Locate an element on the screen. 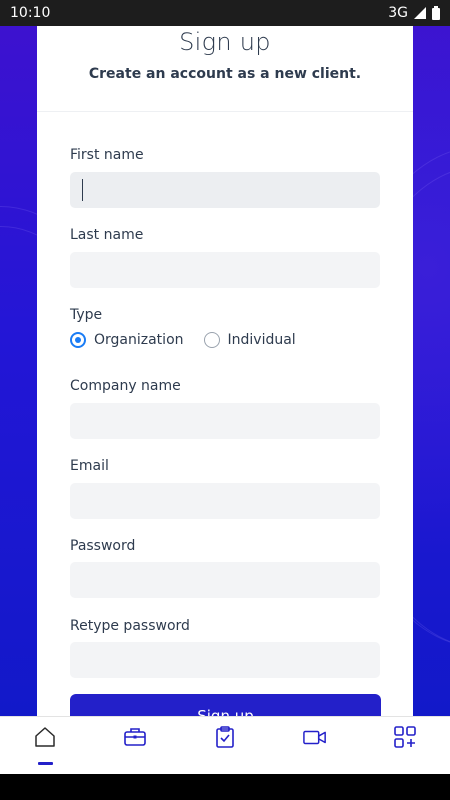 Image resolution: width=450 pixels, height=800 pixels. nav-apps is located at coordinates (405, 746).